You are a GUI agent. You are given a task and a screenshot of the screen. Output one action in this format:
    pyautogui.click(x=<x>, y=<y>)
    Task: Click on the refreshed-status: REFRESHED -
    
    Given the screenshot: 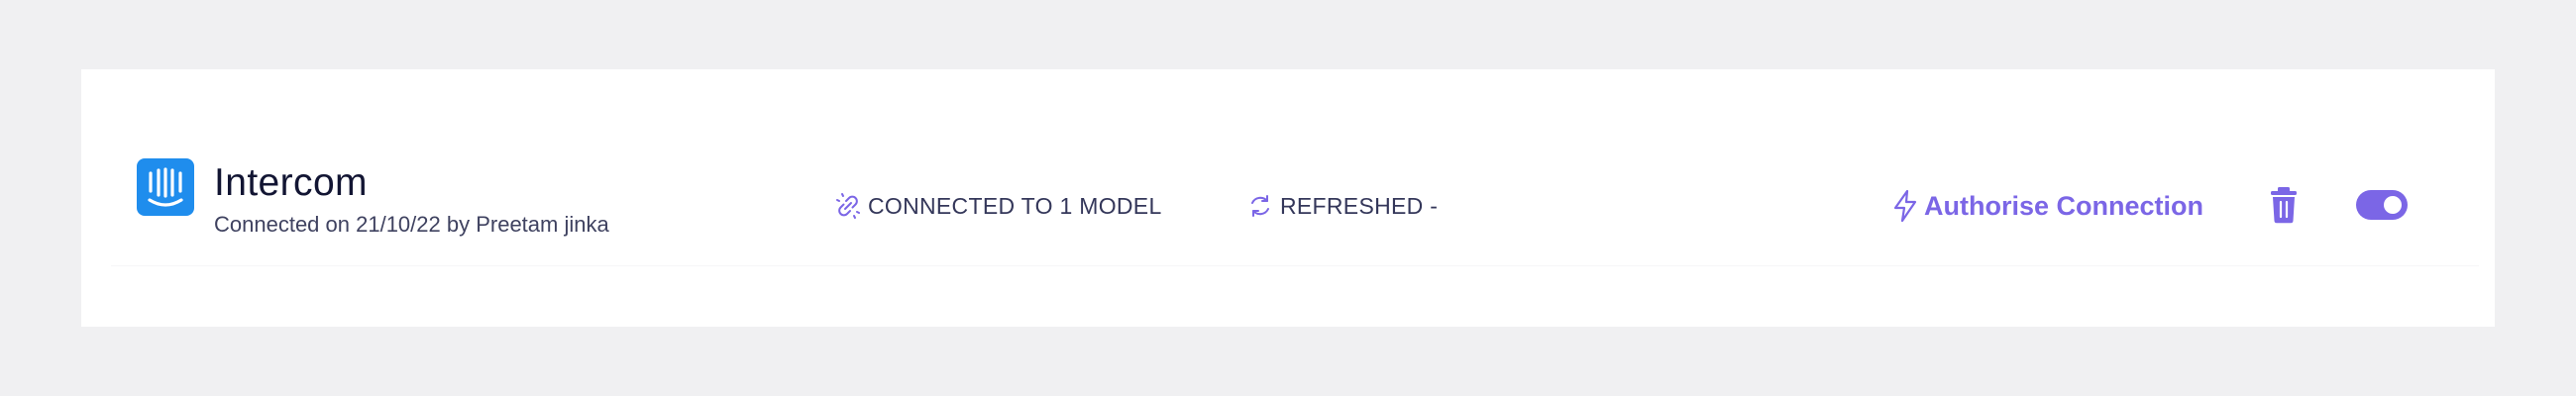 What is the action you would take?
    pyautogui.click(x=1342, y=206)
    